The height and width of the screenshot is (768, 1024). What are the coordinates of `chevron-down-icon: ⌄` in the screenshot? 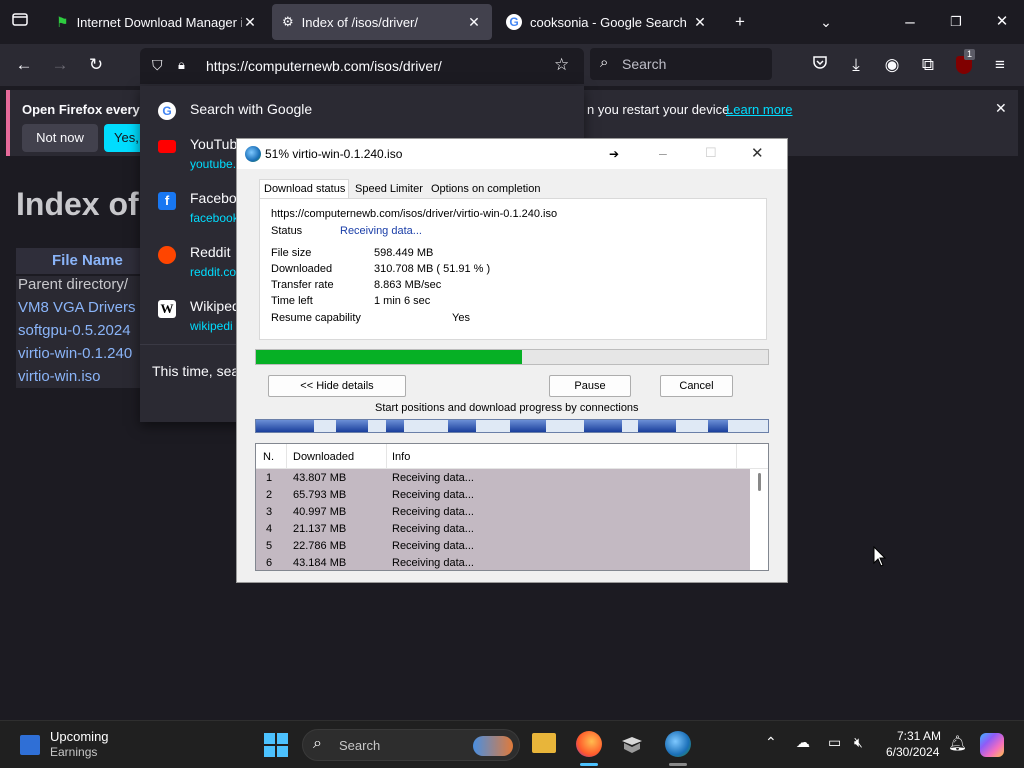 It's located at (826, 22).